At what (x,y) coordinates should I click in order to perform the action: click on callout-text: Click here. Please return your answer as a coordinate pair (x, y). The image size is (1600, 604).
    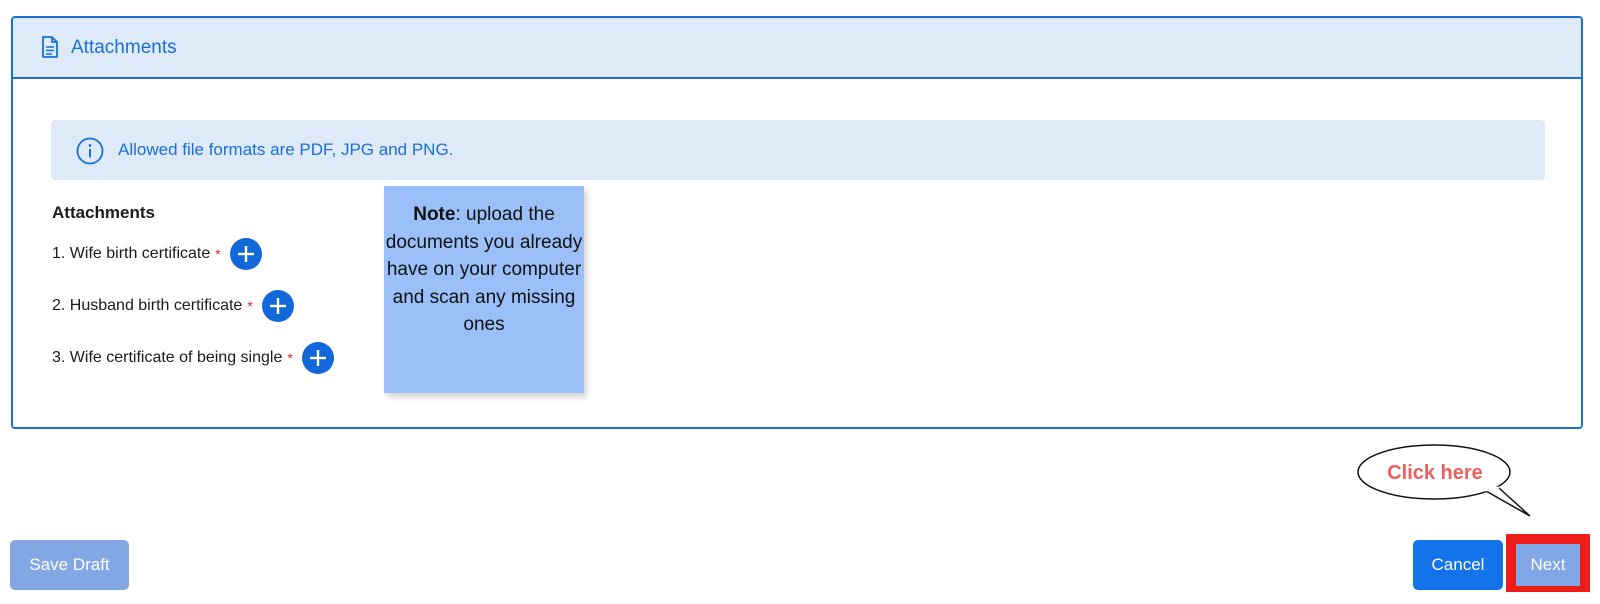
    Looking at the image, I should click on (1435, 473).